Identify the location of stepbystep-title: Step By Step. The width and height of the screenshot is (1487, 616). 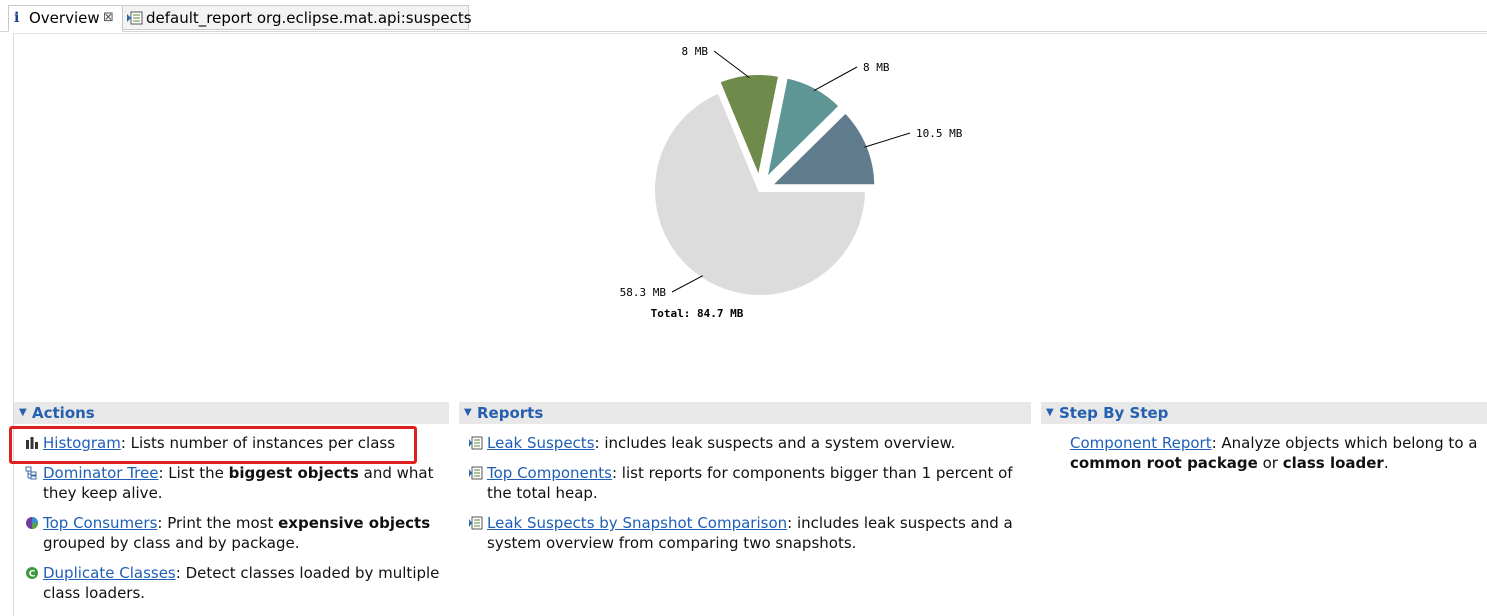
(1114, 413).